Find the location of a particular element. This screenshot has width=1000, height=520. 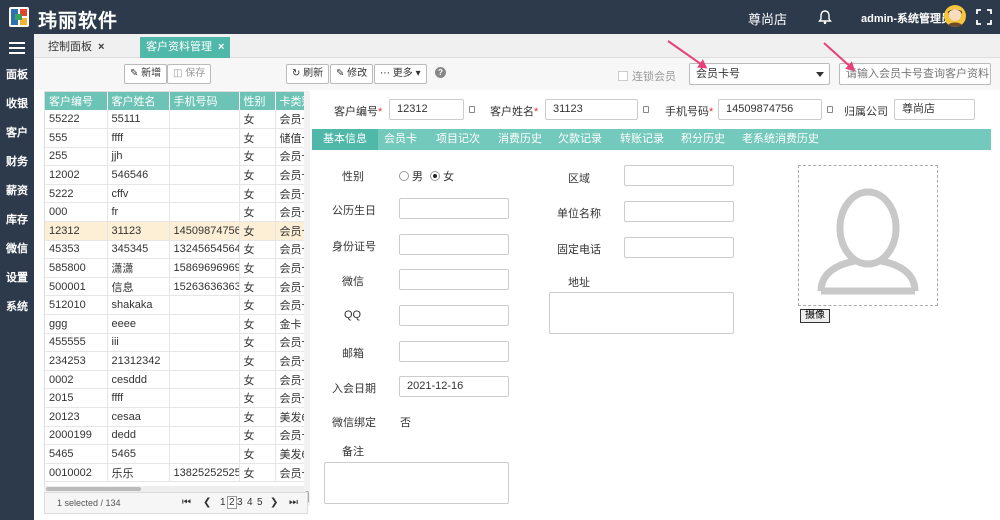

page-link: 3 is located at coordinates (240, 502).